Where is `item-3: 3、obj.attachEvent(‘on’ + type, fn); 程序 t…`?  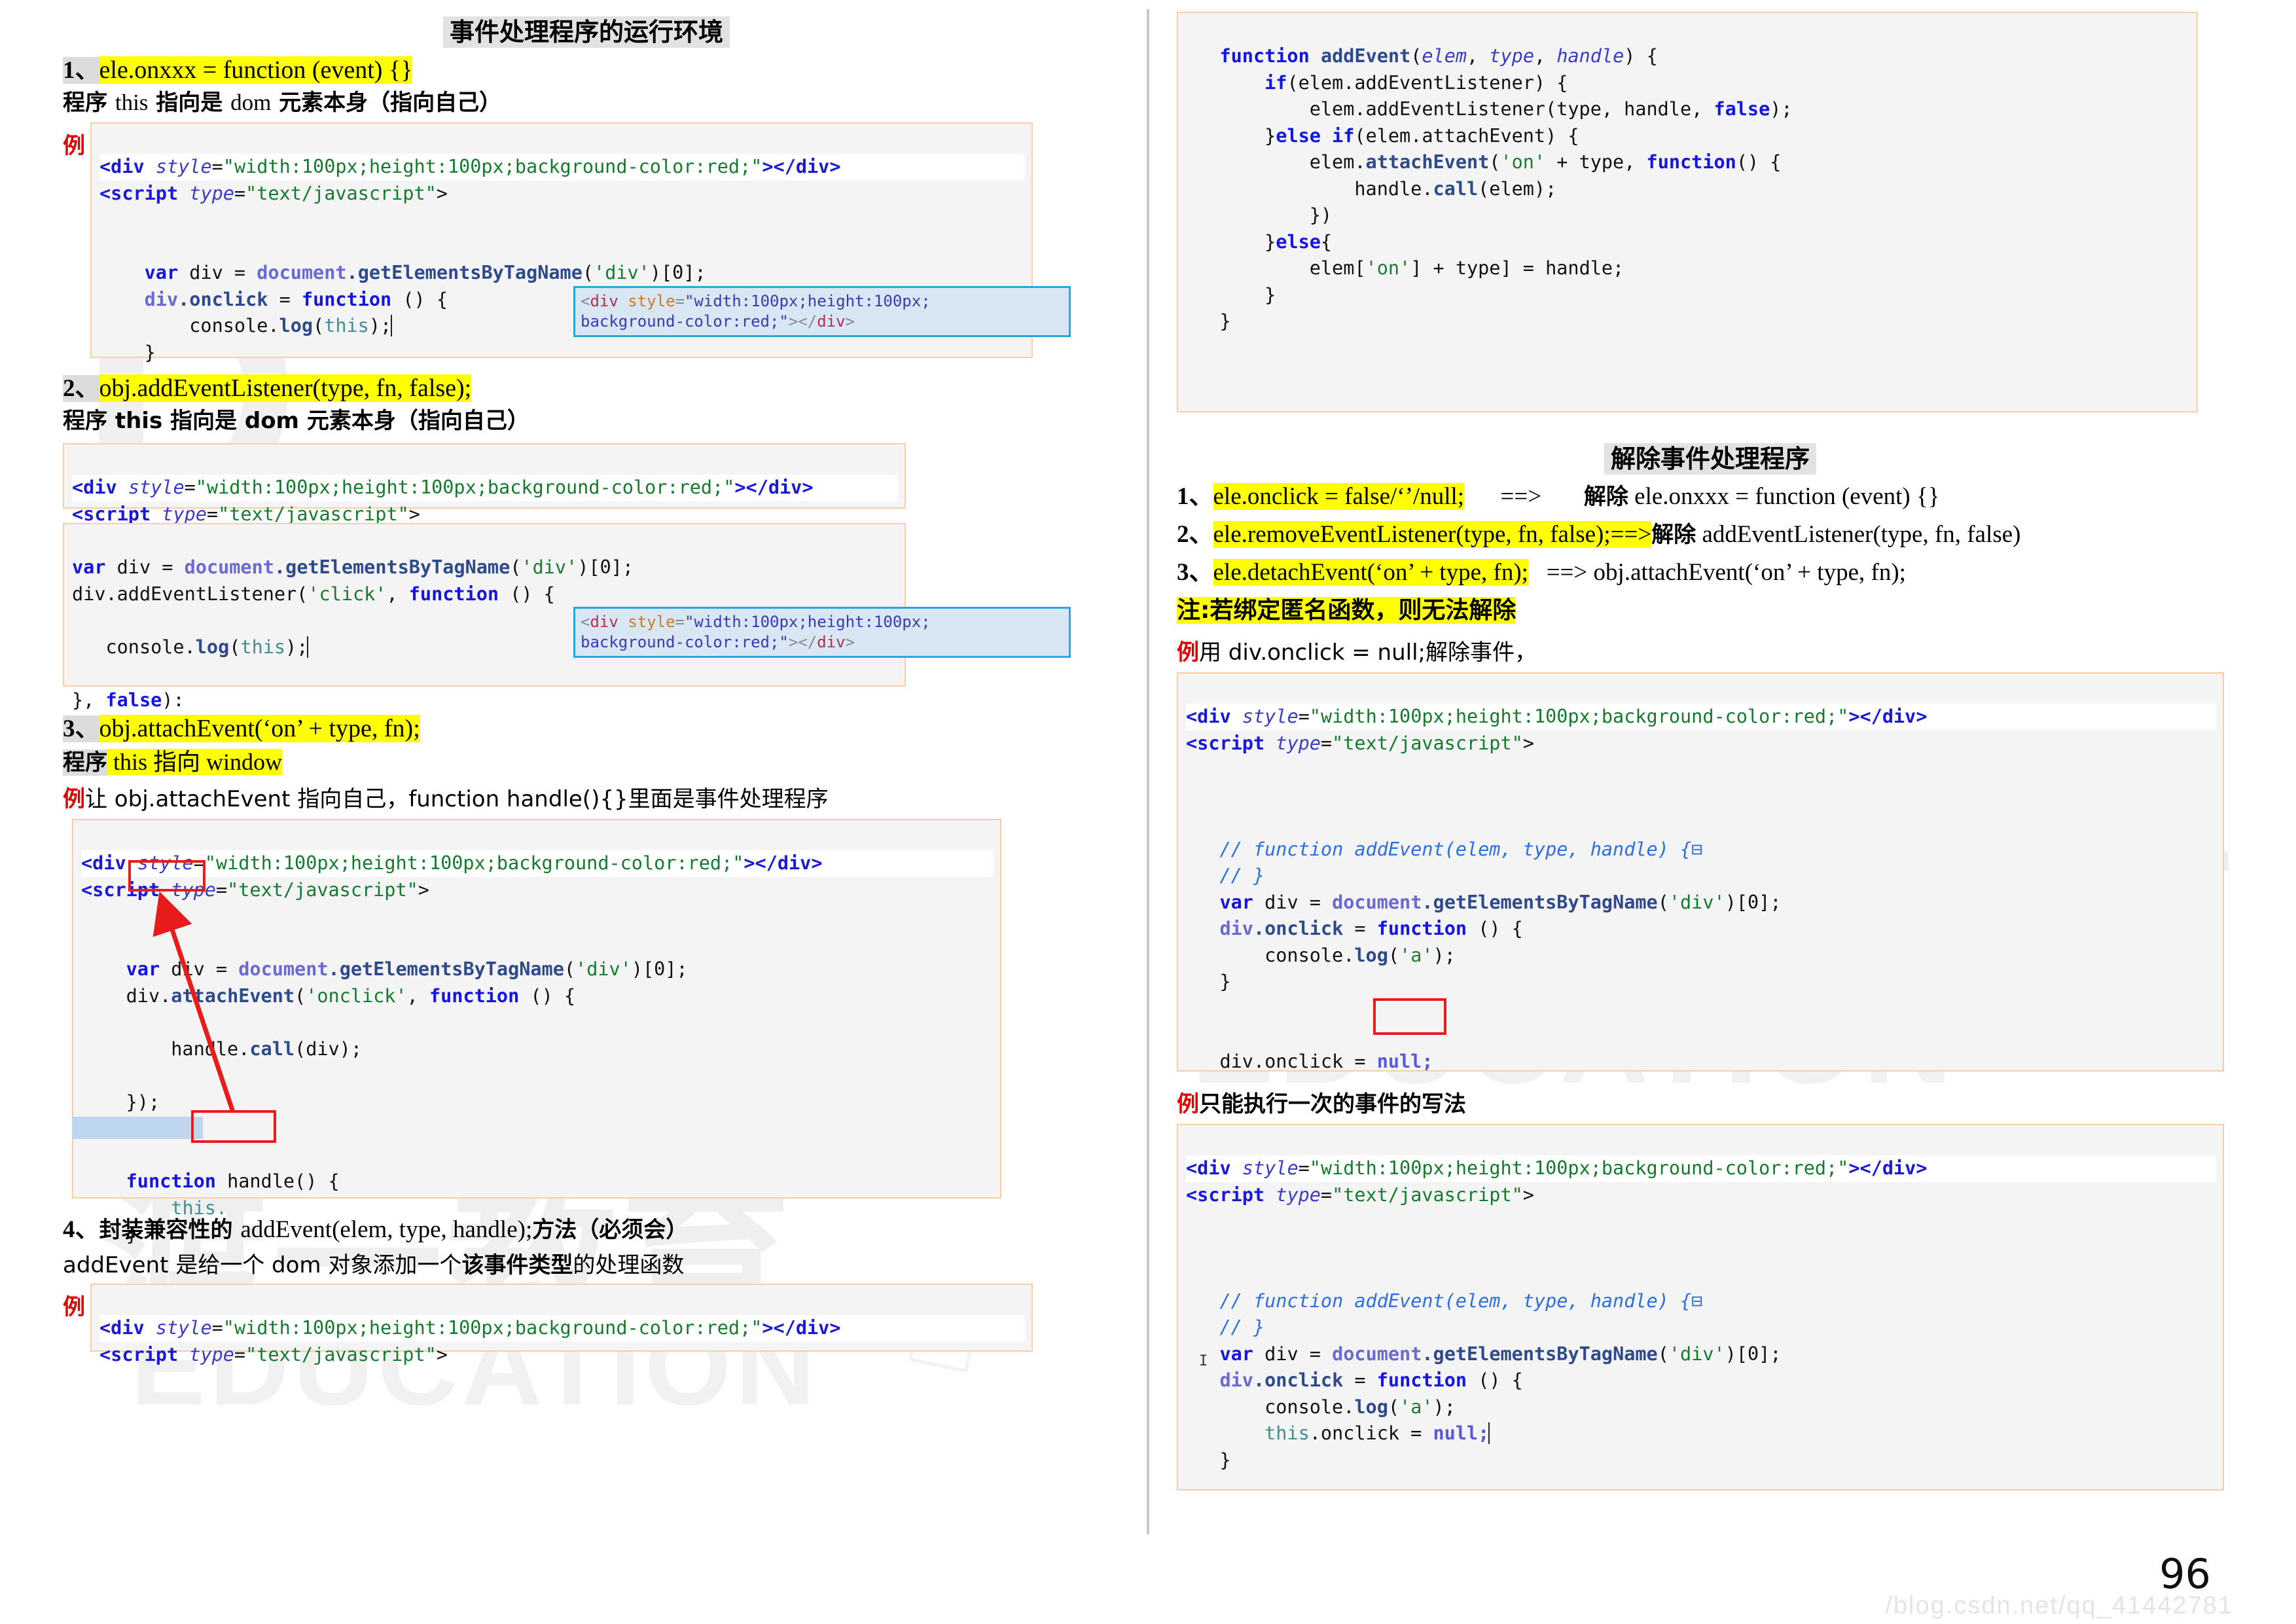 item-3: 3、obj.attachEvent(‘on’ + type, fn); 程序 t… is located at coordinates (586, 979).